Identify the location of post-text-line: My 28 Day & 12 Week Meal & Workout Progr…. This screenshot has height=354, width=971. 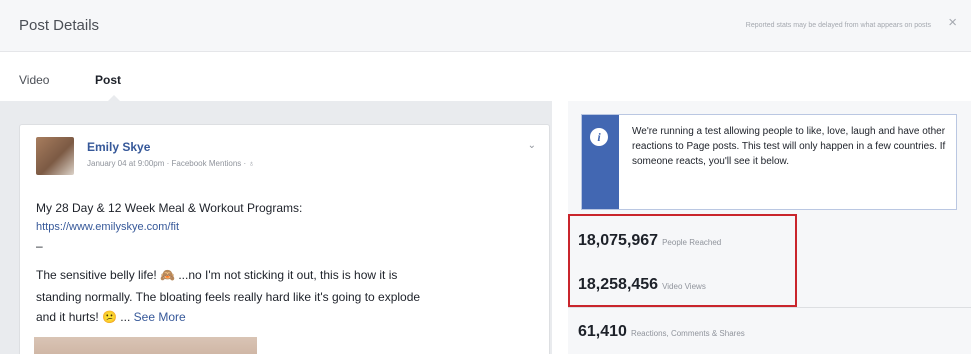
(169, 208).